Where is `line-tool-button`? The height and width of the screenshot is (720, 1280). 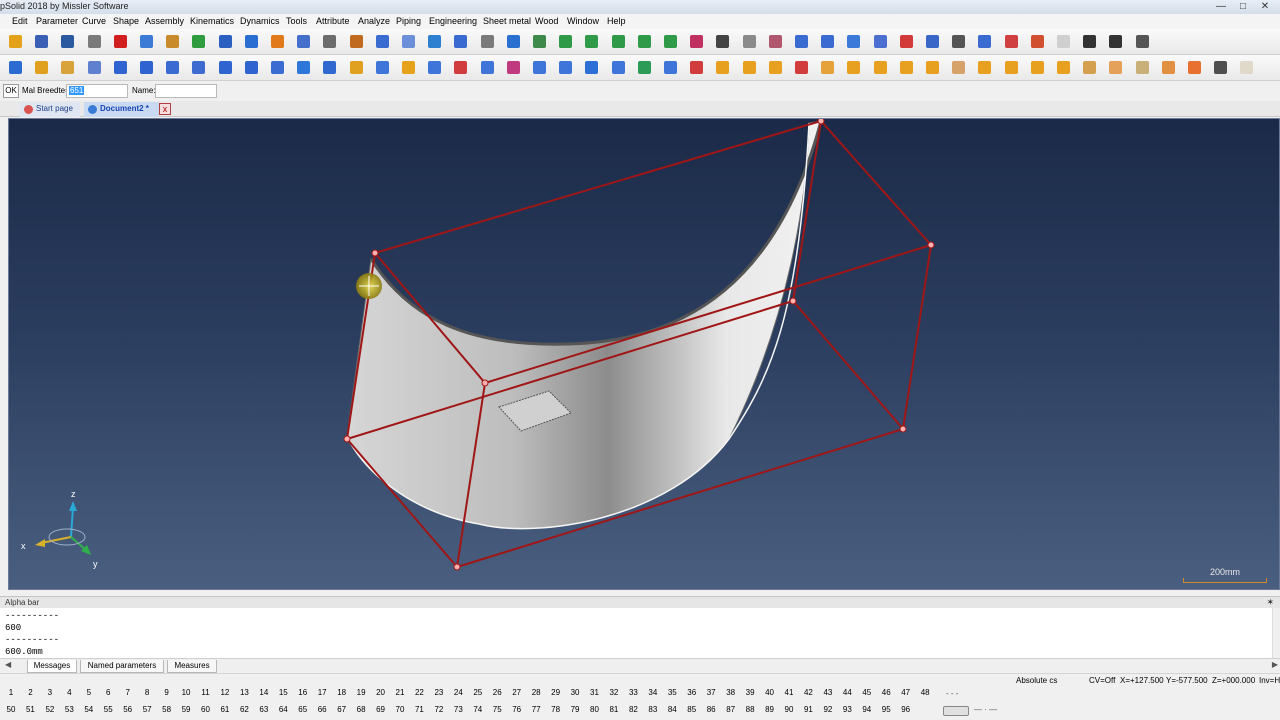
line-tool-button is located at coordinates (225, 67).